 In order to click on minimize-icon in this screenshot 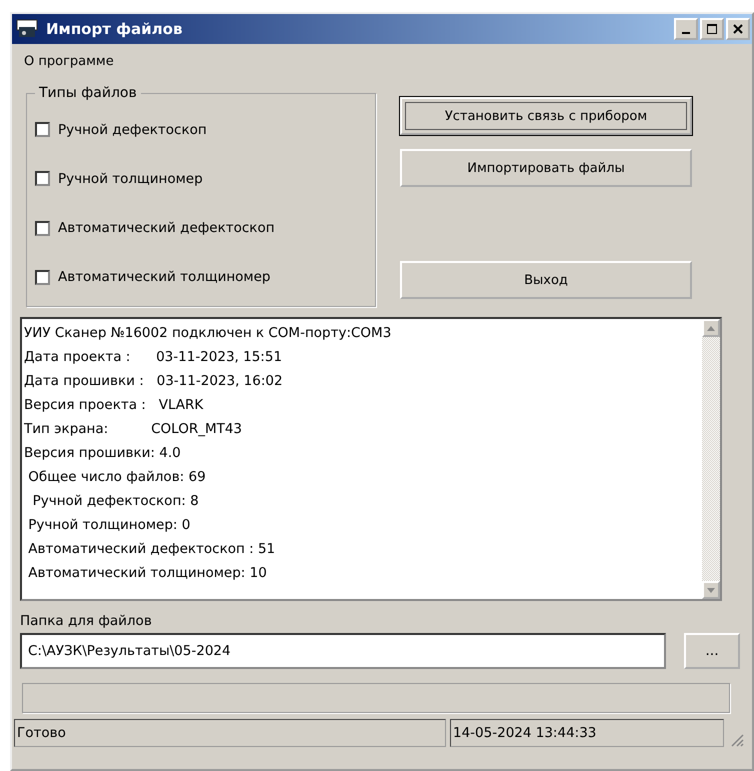, I will do `click(686, 33)`.